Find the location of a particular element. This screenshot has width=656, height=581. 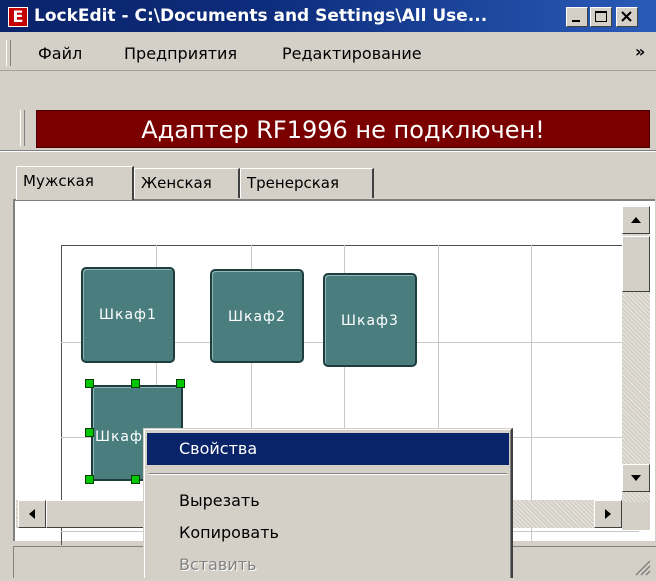

menu-overflow-chevron-icon: » is located at coordinates (640, 51).